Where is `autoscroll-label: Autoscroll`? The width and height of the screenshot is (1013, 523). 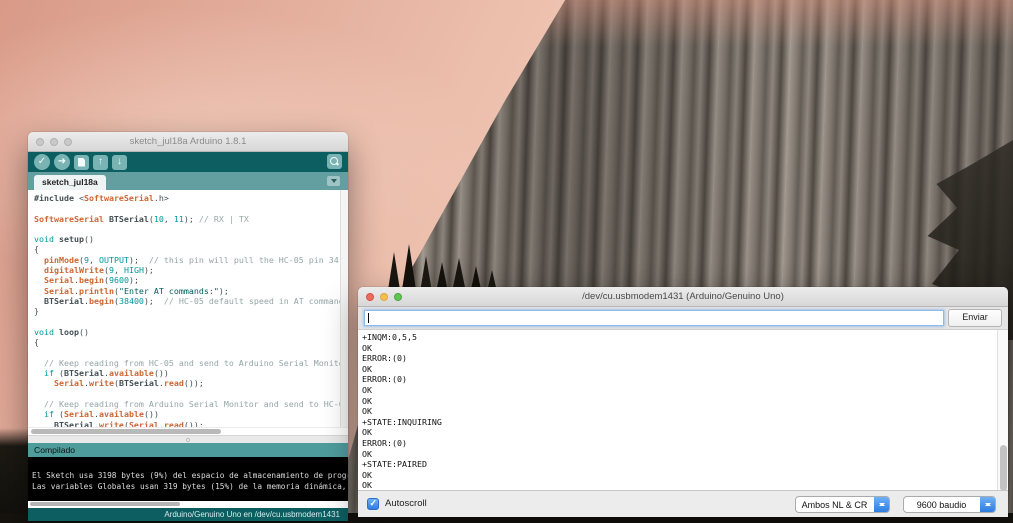 autoscroll-label: Autoscroll is located at coordinates (406, 503).